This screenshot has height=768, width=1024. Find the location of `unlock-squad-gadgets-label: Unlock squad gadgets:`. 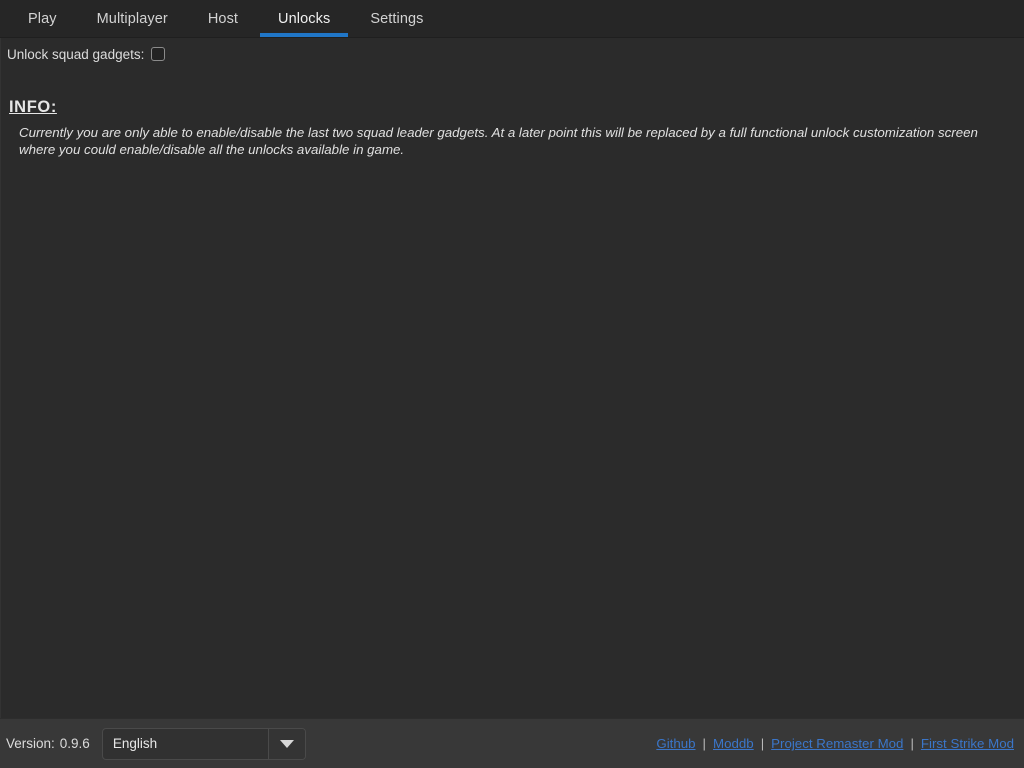

unlock-squad-gadgets-label: Unlock squad gadgets: is located at coordinates (76, 54).